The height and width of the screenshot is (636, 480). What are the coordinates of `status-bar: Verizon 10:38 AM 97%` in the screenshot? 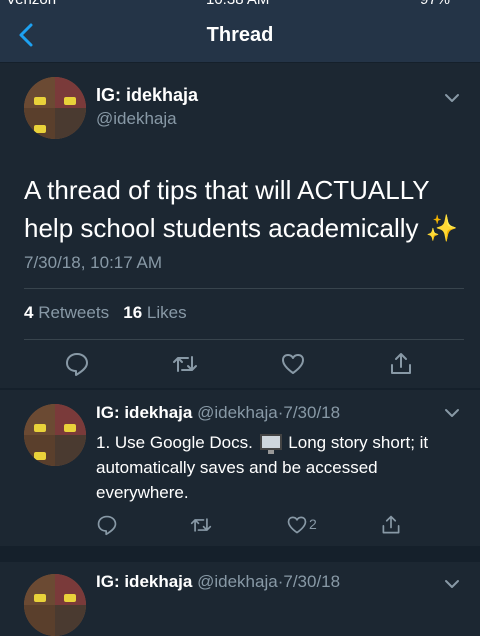 It's located at (240, 5).